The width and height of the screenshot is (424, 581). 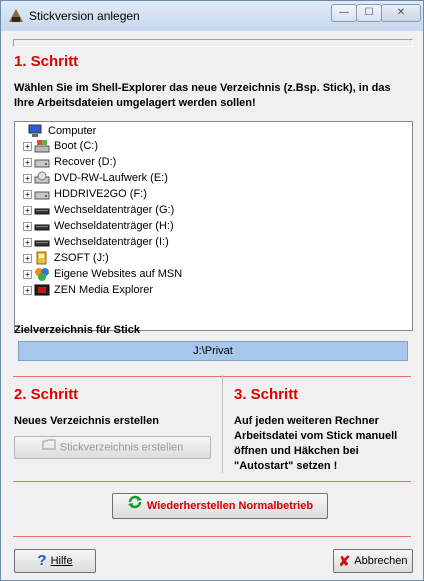 I want to click on cancel-label: Abbrechen, so click(x=381, y=561).